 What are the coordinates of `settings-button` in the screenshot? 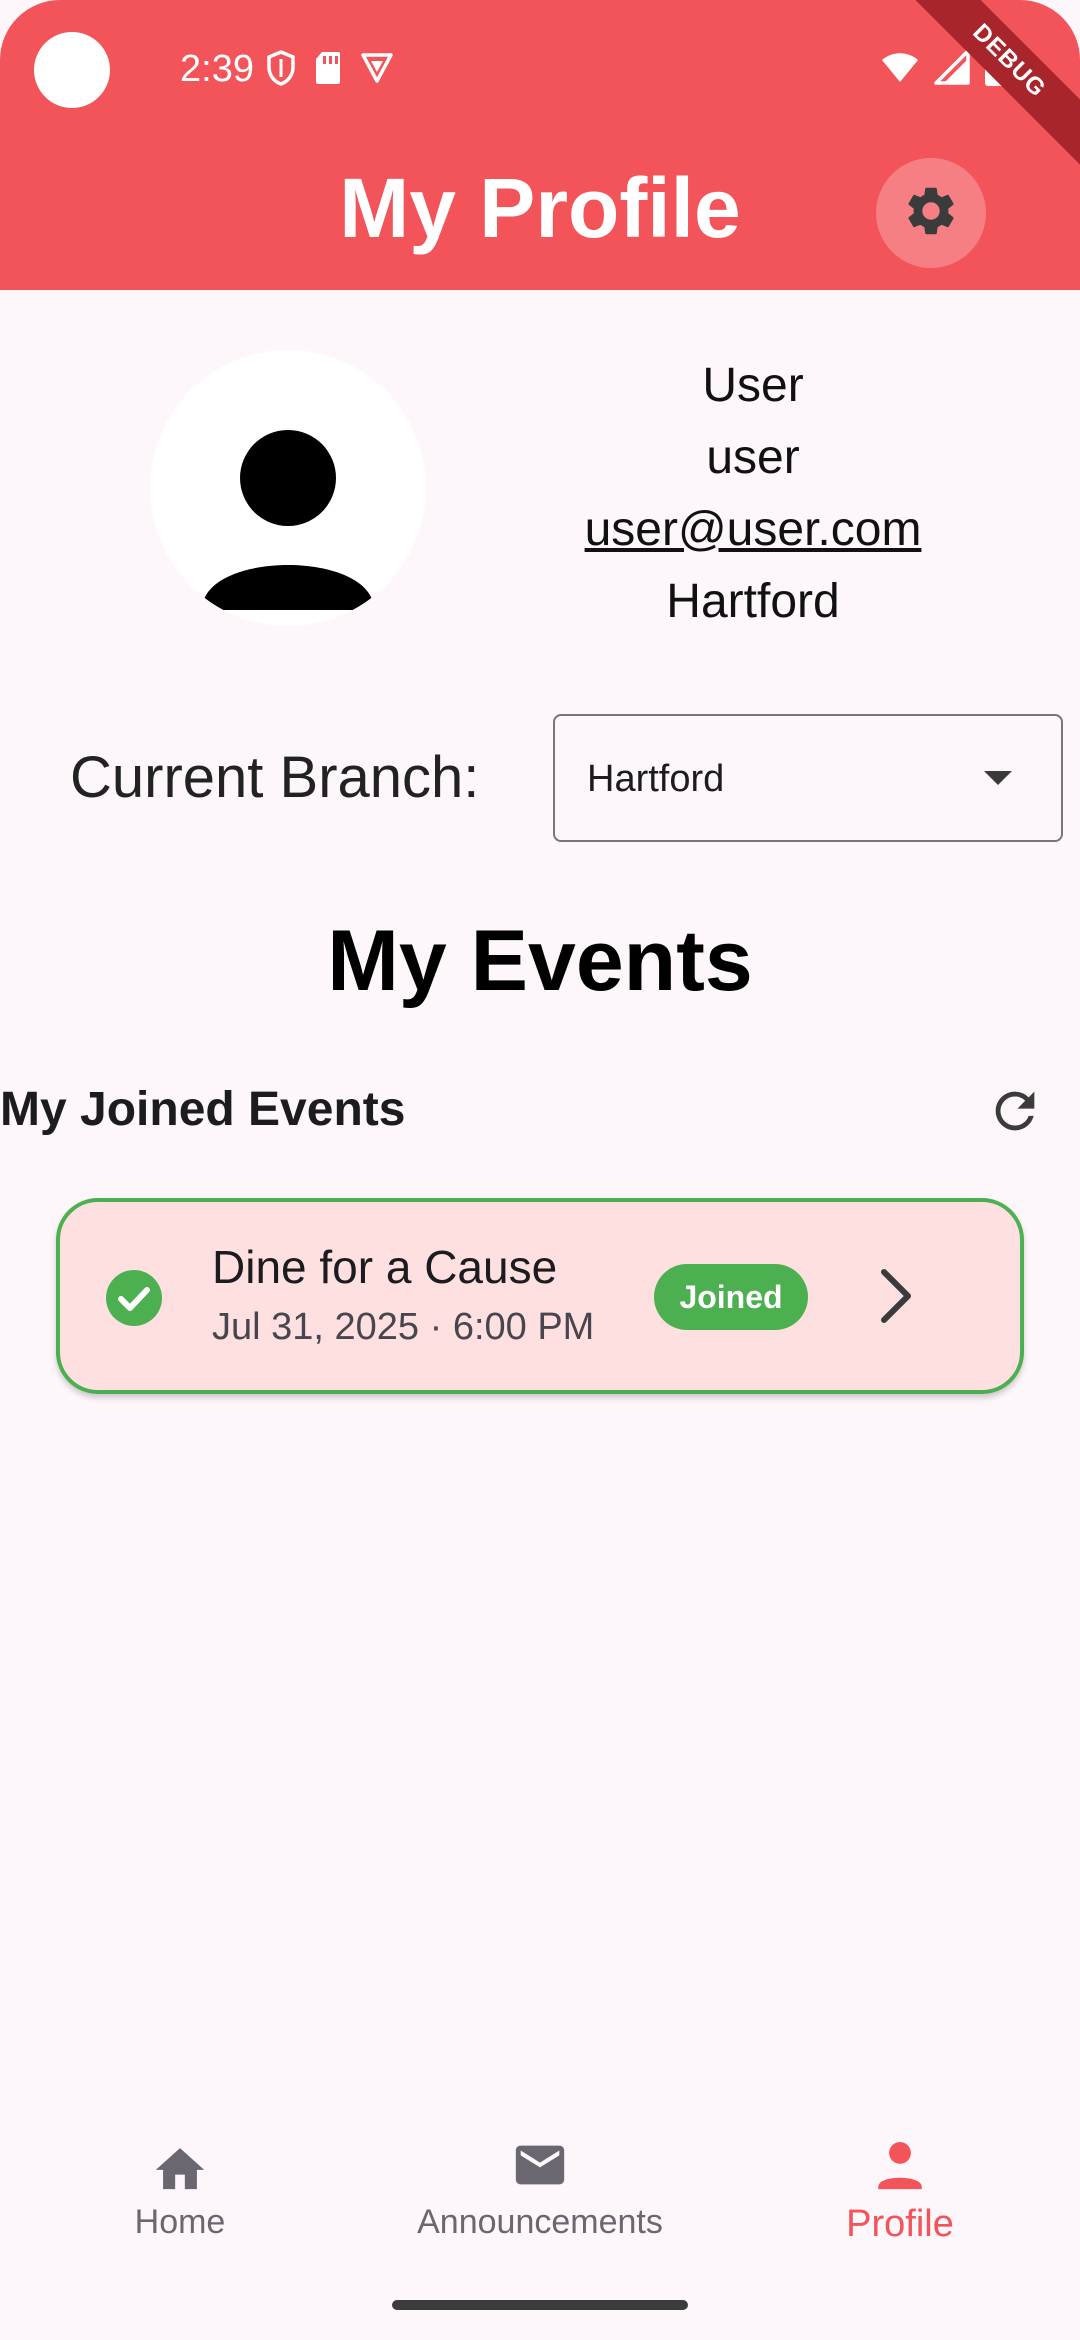 It's located at (931, 213).